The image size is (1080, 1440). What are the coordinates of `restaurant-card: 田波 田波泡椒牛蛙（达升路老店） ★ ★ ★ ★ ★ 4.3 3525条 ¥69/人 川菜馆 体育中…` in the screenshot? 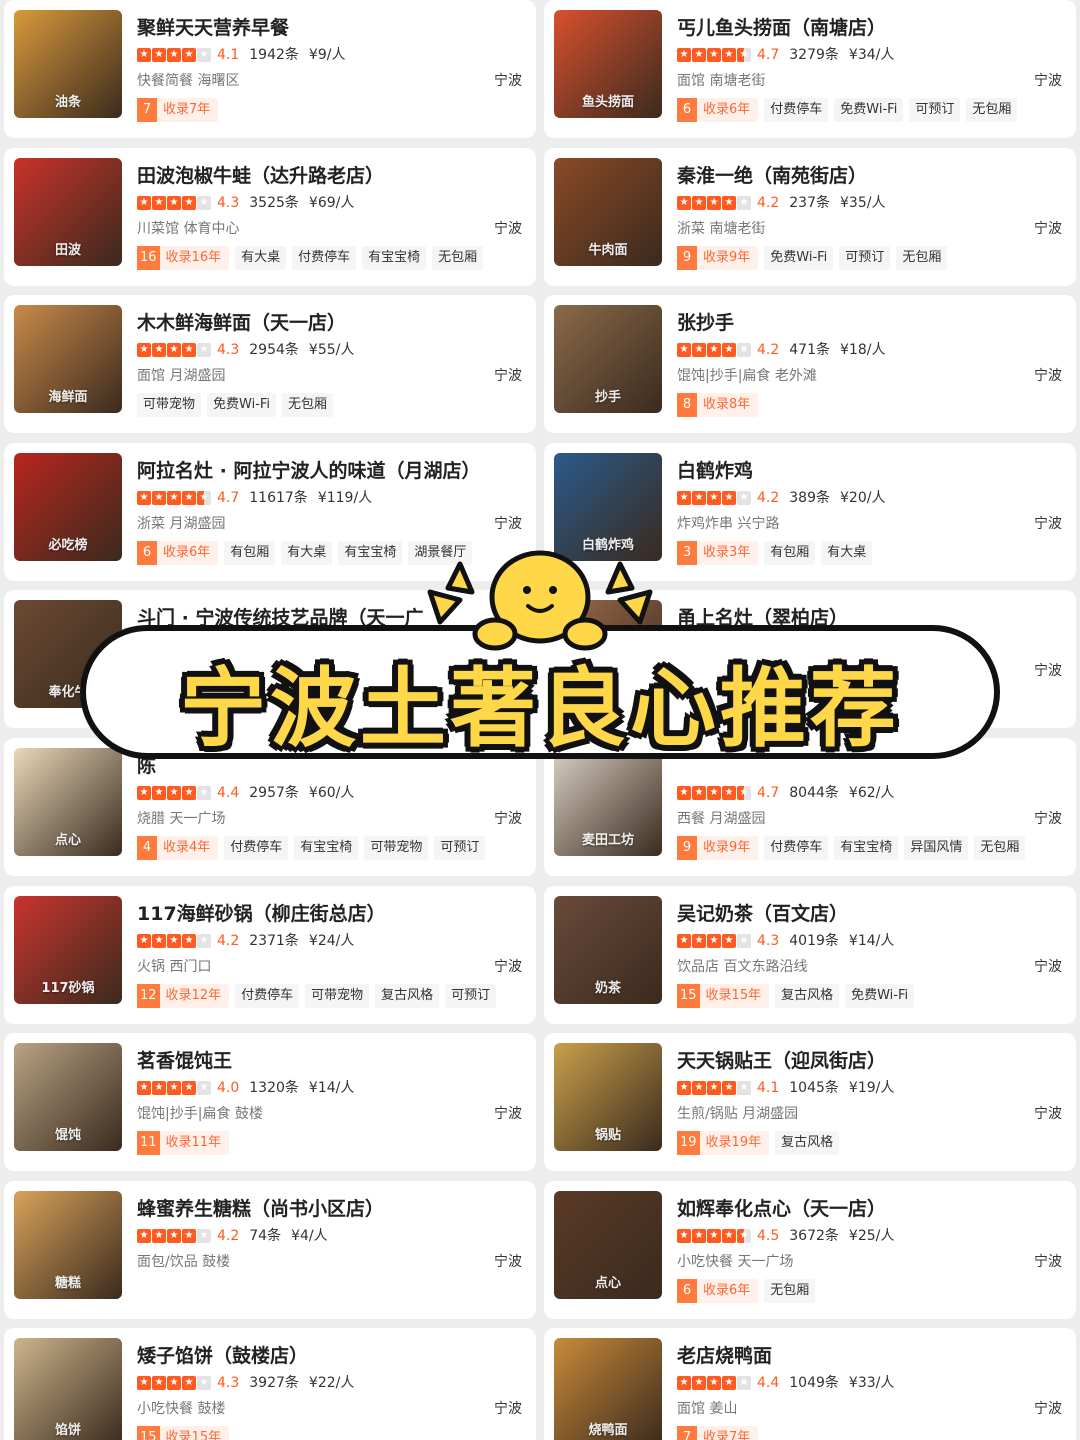 It's located at (270, 216).